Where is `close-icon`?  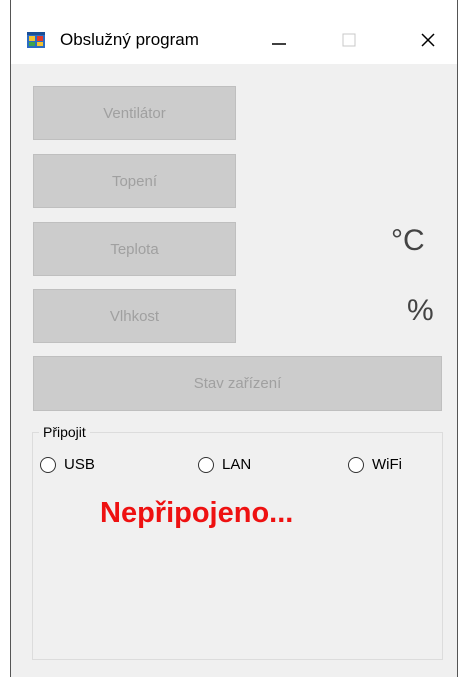
close-icon is located at coordinates (428, 40).